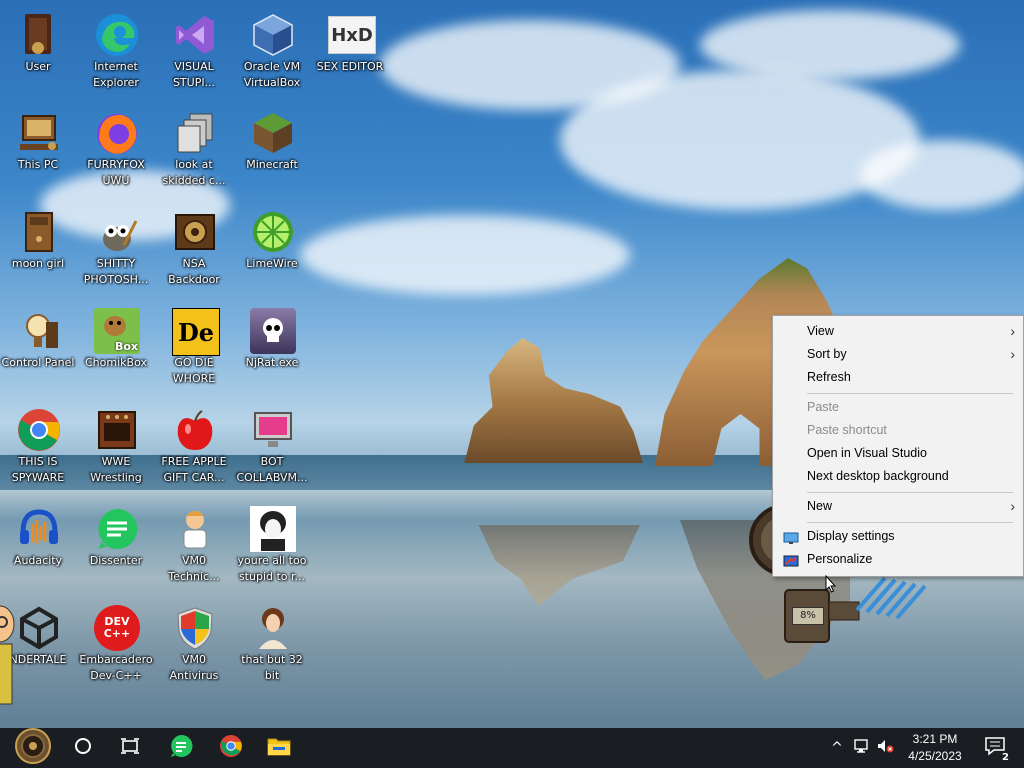  Describe the element at coordinates (38, 263) in the screenshot. I see `desktop-icon-label: moon girl` at that location.